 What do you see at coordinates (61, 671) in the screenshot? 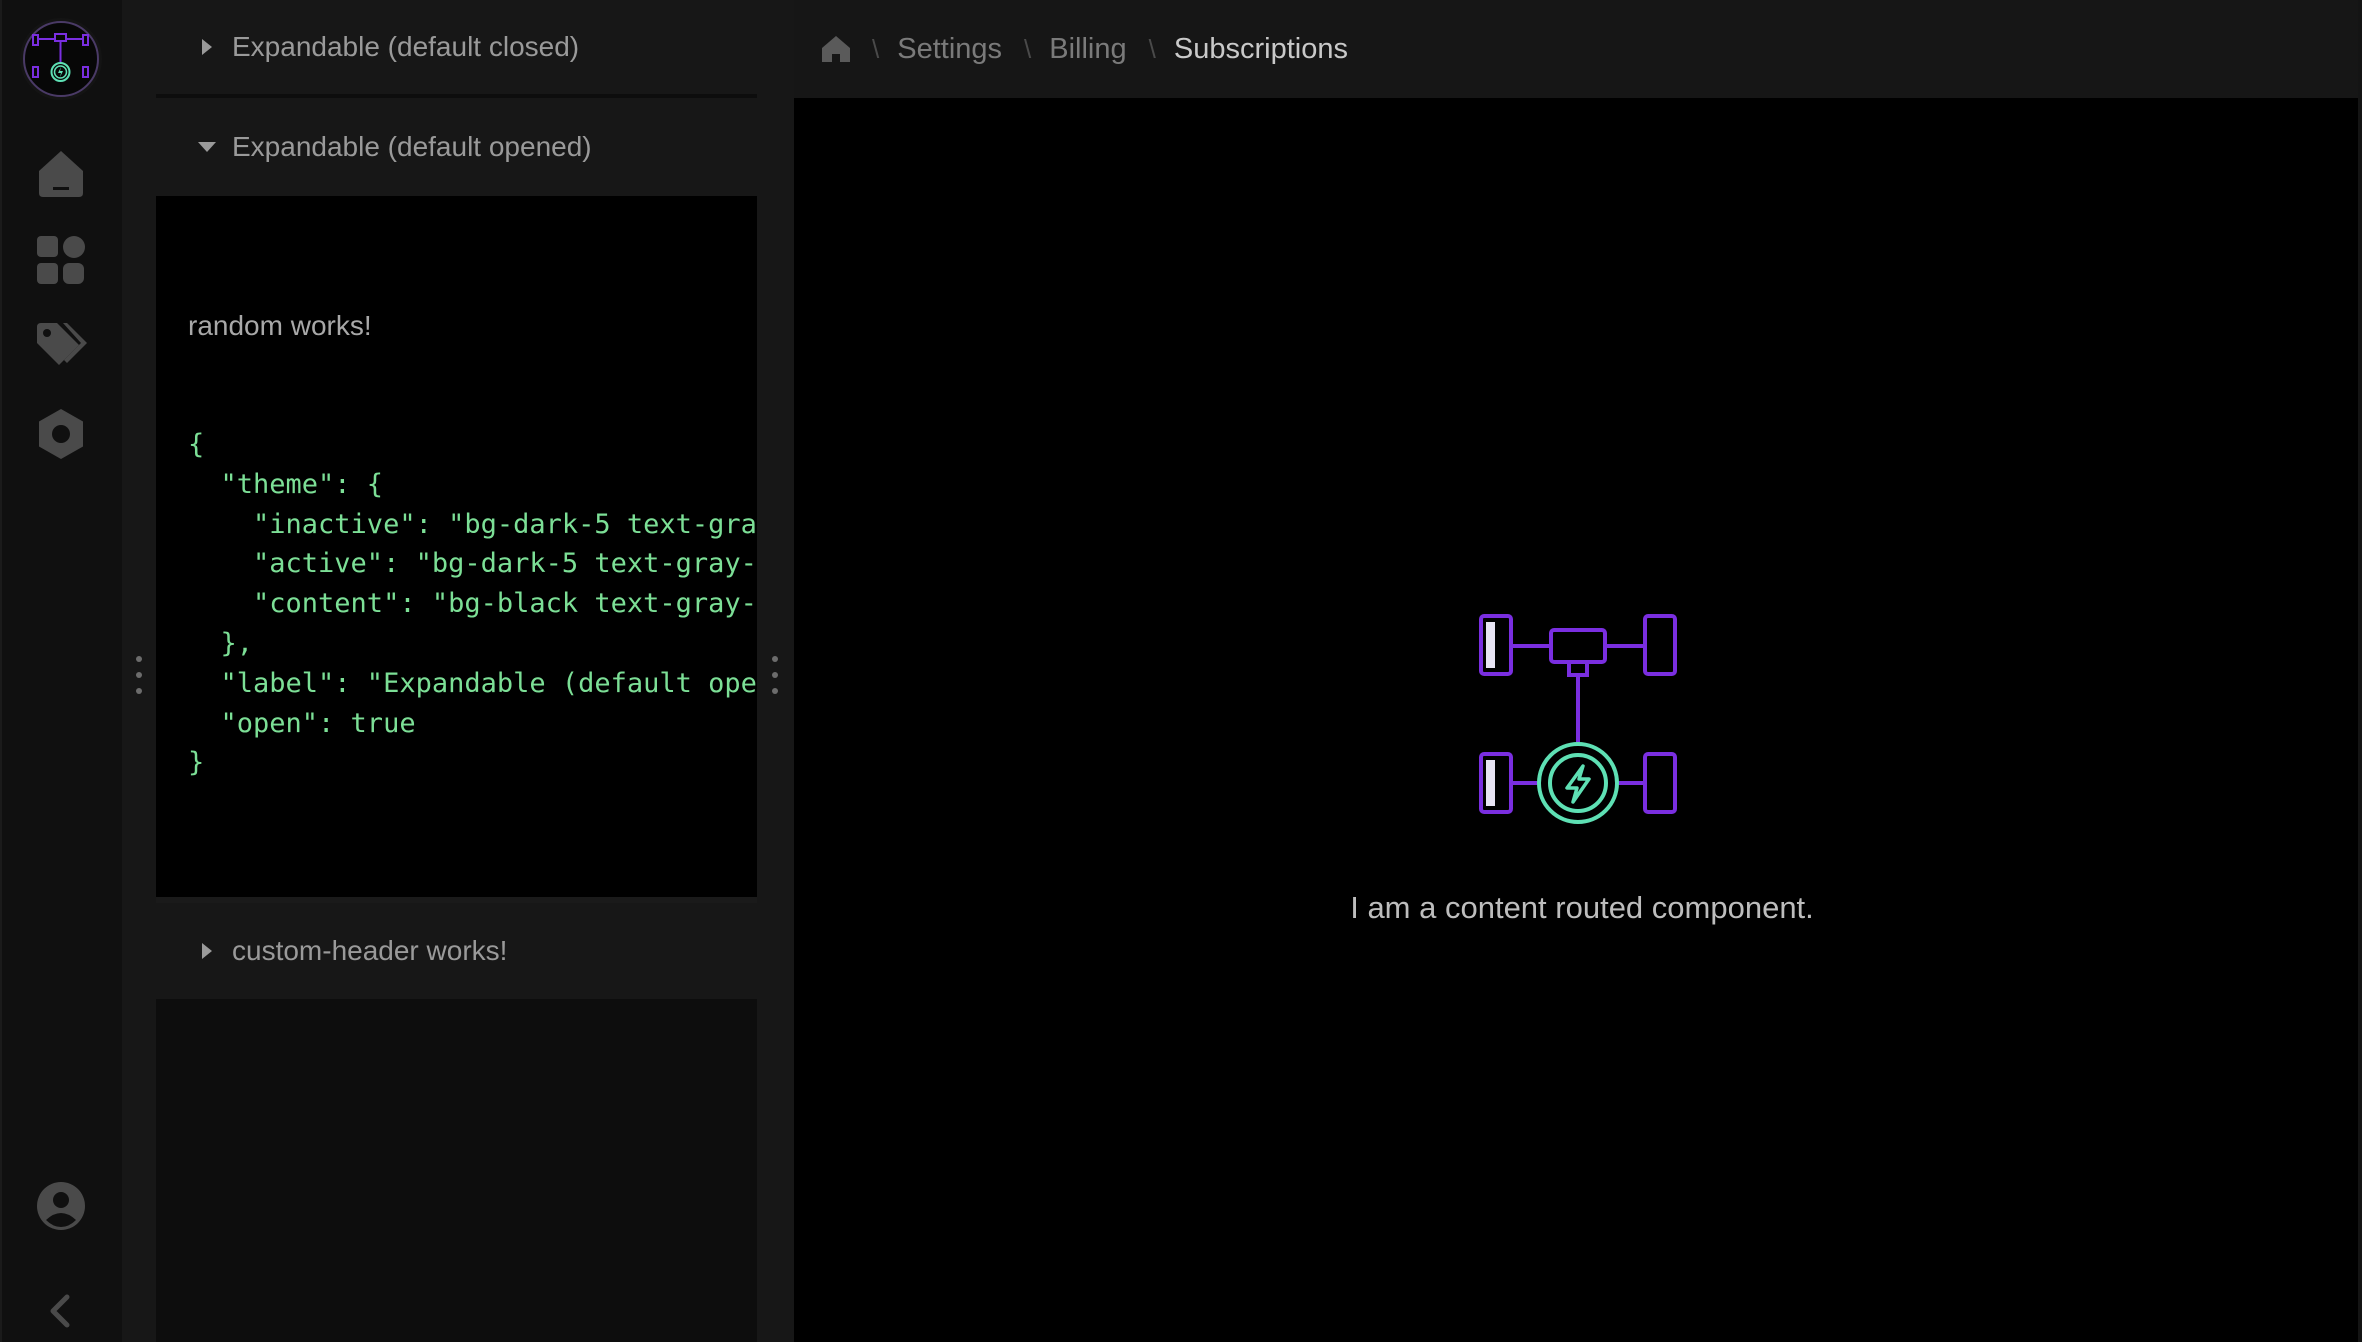
I see `icon-rail` at bounding box center [61, 671].